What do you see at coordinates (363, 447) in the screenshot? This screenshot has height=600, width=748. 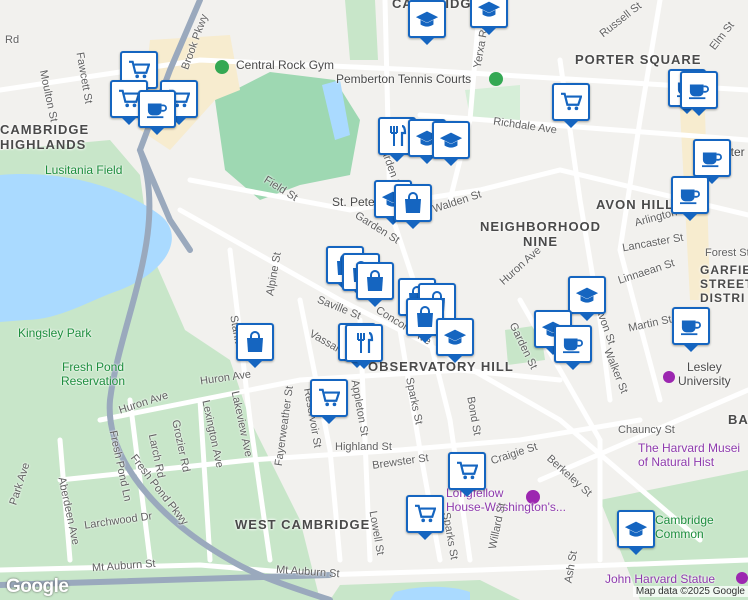 I see `street-label: Highland St` at bounding box center [363, 447].